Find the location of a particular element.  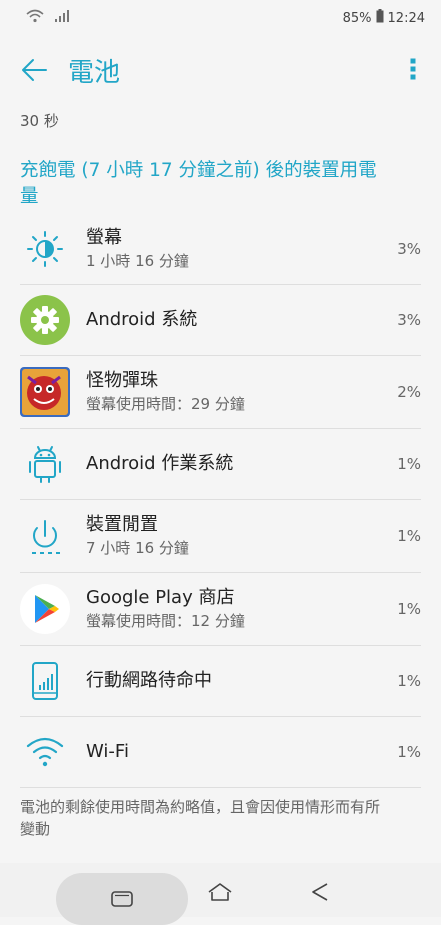

back-button is located at coordinates (34, 70).